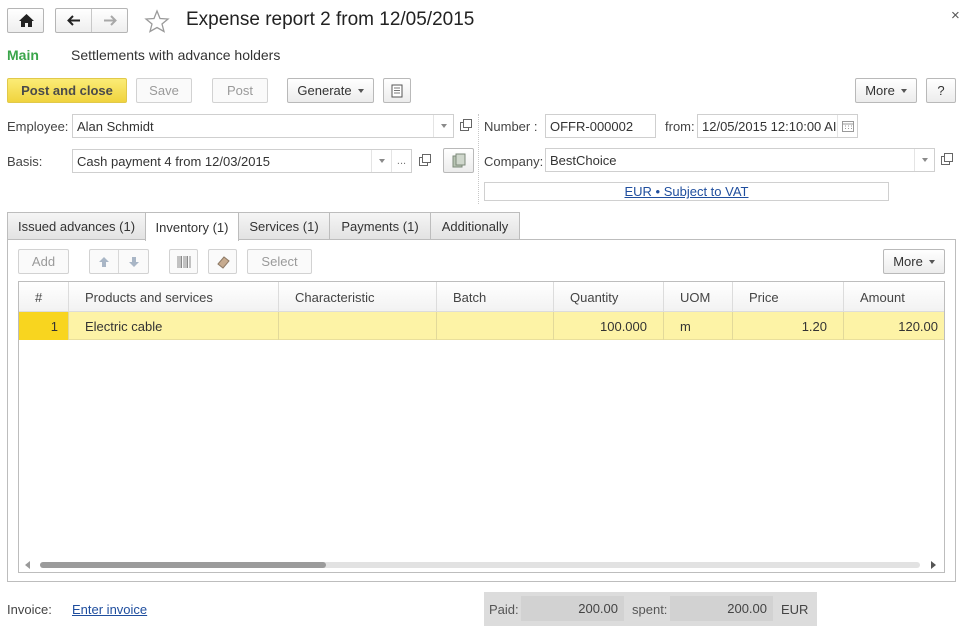  I want to click on row-price-cell: 1.20, so click(788, 326).